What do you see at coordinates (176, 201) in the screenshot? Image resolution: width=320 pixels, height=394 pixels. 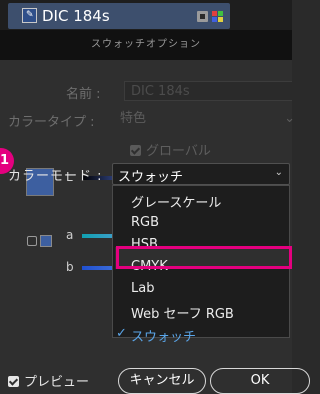 I see `menu-item-grayscale: グレースケール` at bounding box center [176, 201].